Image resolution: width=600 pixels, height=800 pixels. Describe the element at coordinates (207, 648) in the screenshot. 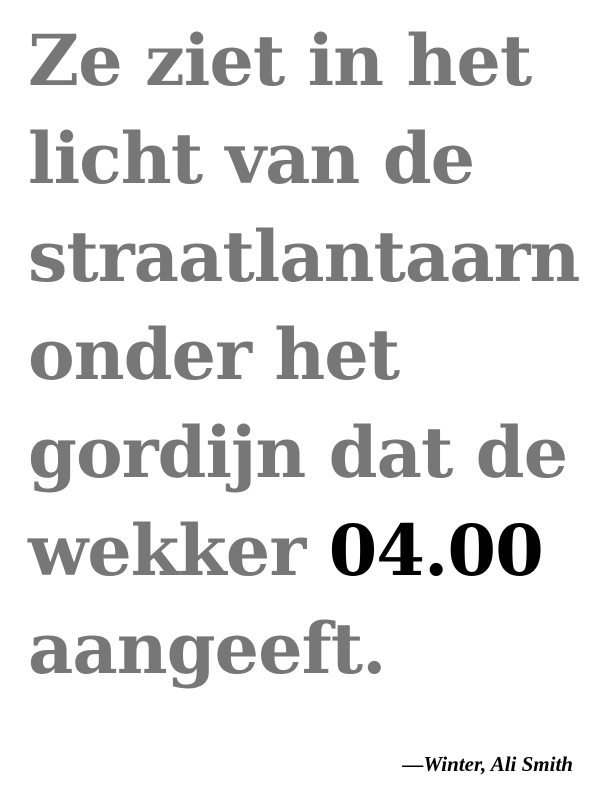

I see `quote-line-7: aangeeft.` at that location.